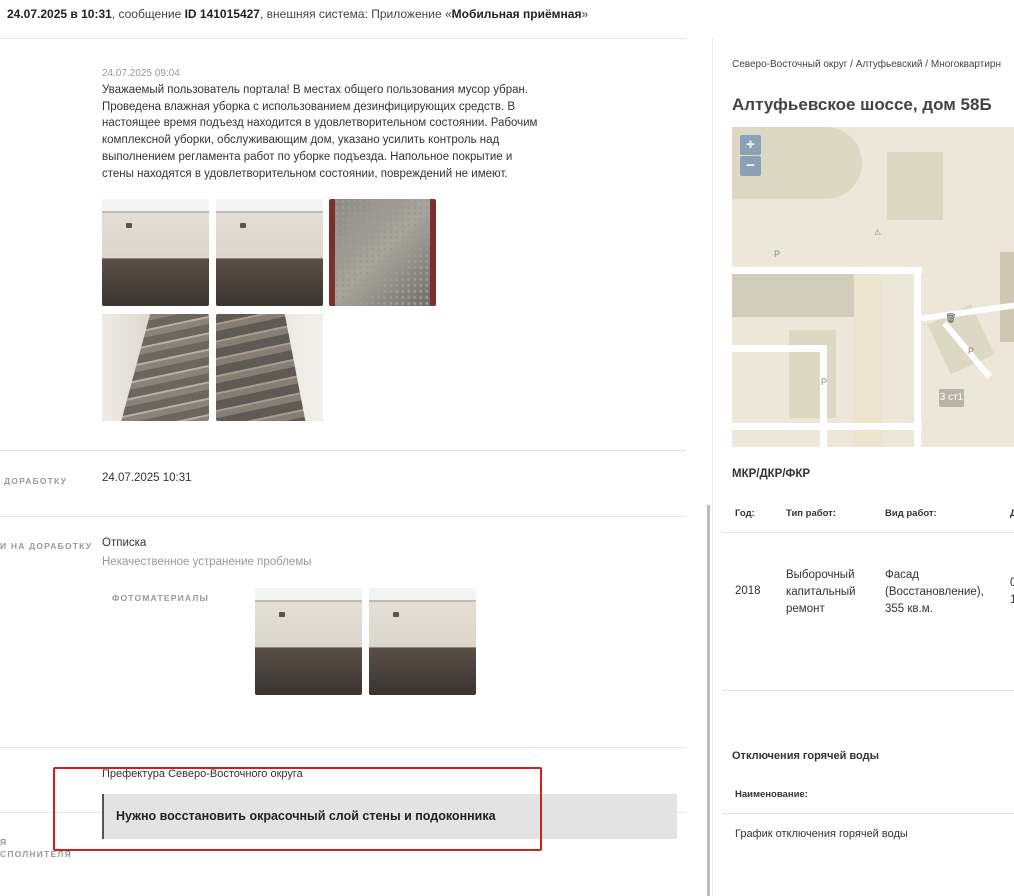 This screenshot has height=896, width=1014. I want to click on works-col-type: Тип работ:, so click(811, 513).